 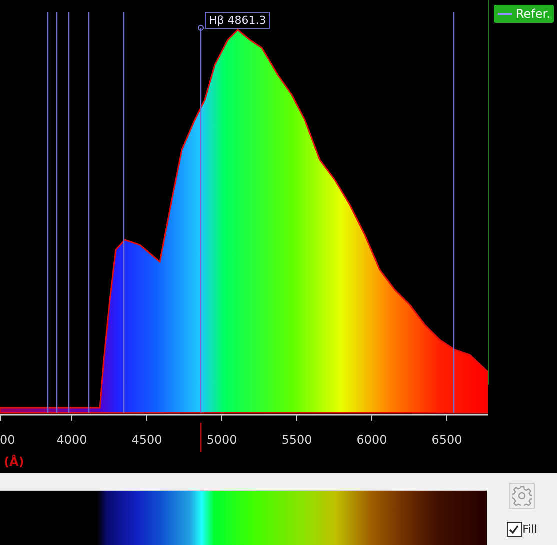 I want to click on tick-label: 4500, so click(x=147, y=440).